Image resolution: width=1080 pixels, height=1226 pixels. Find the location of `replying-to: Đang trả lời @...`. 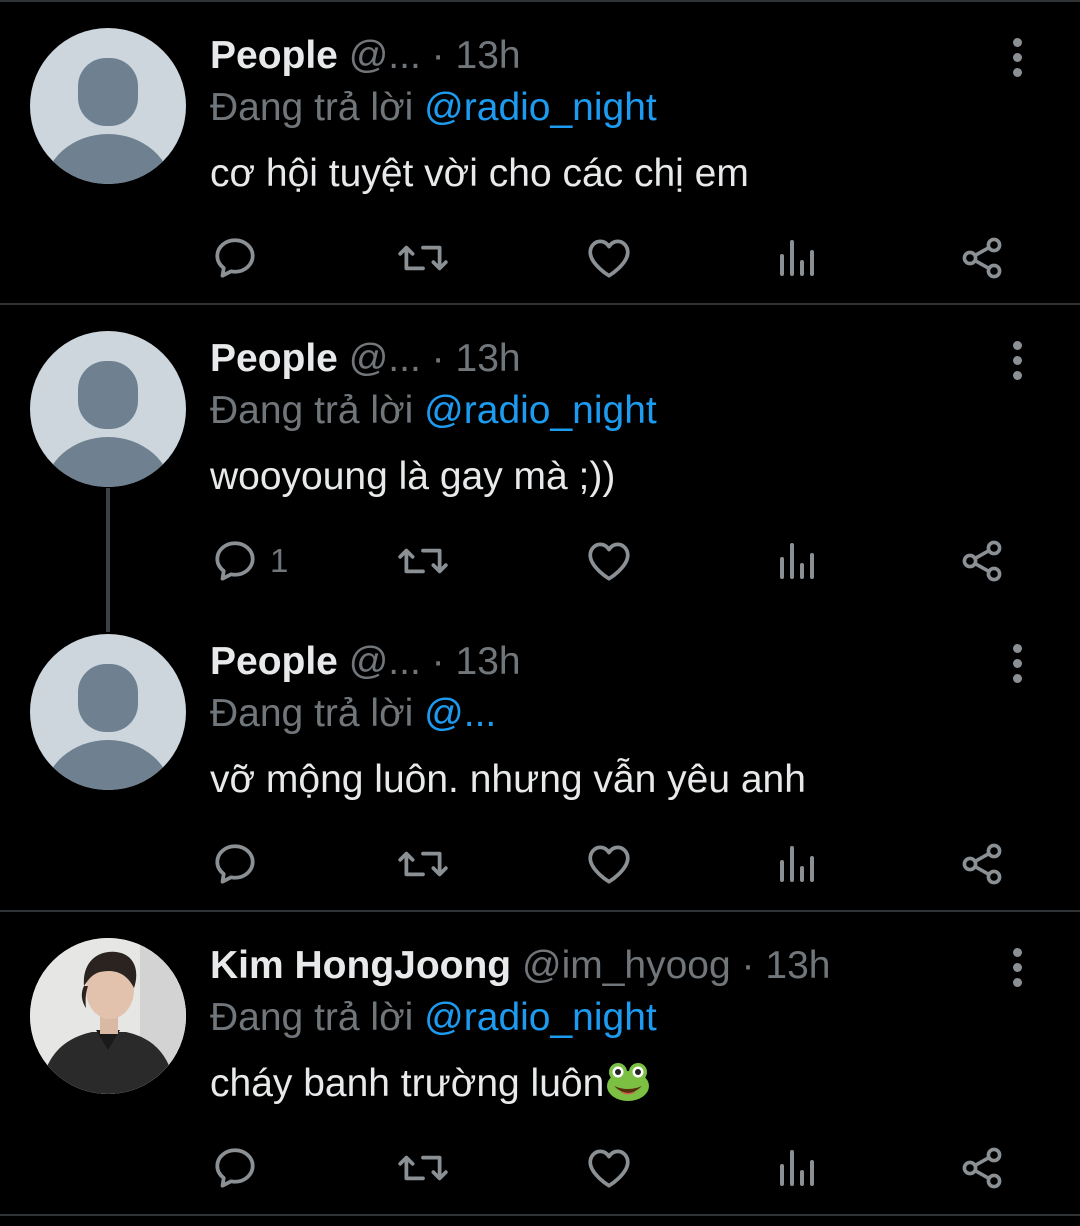

replying-to: Đang trả lời @... is located at coordinates (353, 714).